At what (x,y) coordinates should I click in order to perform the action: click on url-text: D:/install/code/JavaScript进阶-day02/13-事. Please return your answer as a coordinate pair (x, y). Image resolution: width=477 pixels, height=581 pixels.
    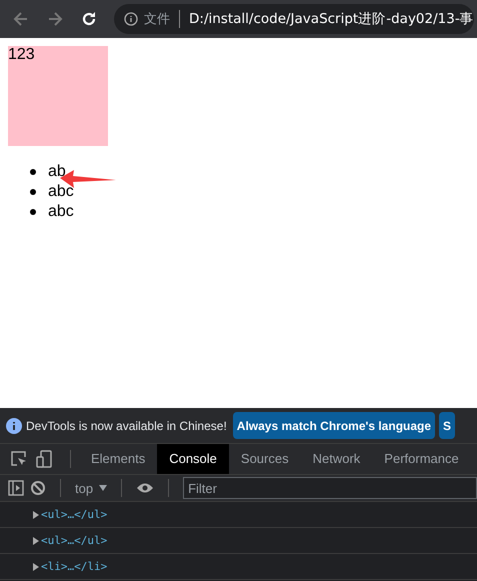
    Looking at the image, I should click on (331, 19).